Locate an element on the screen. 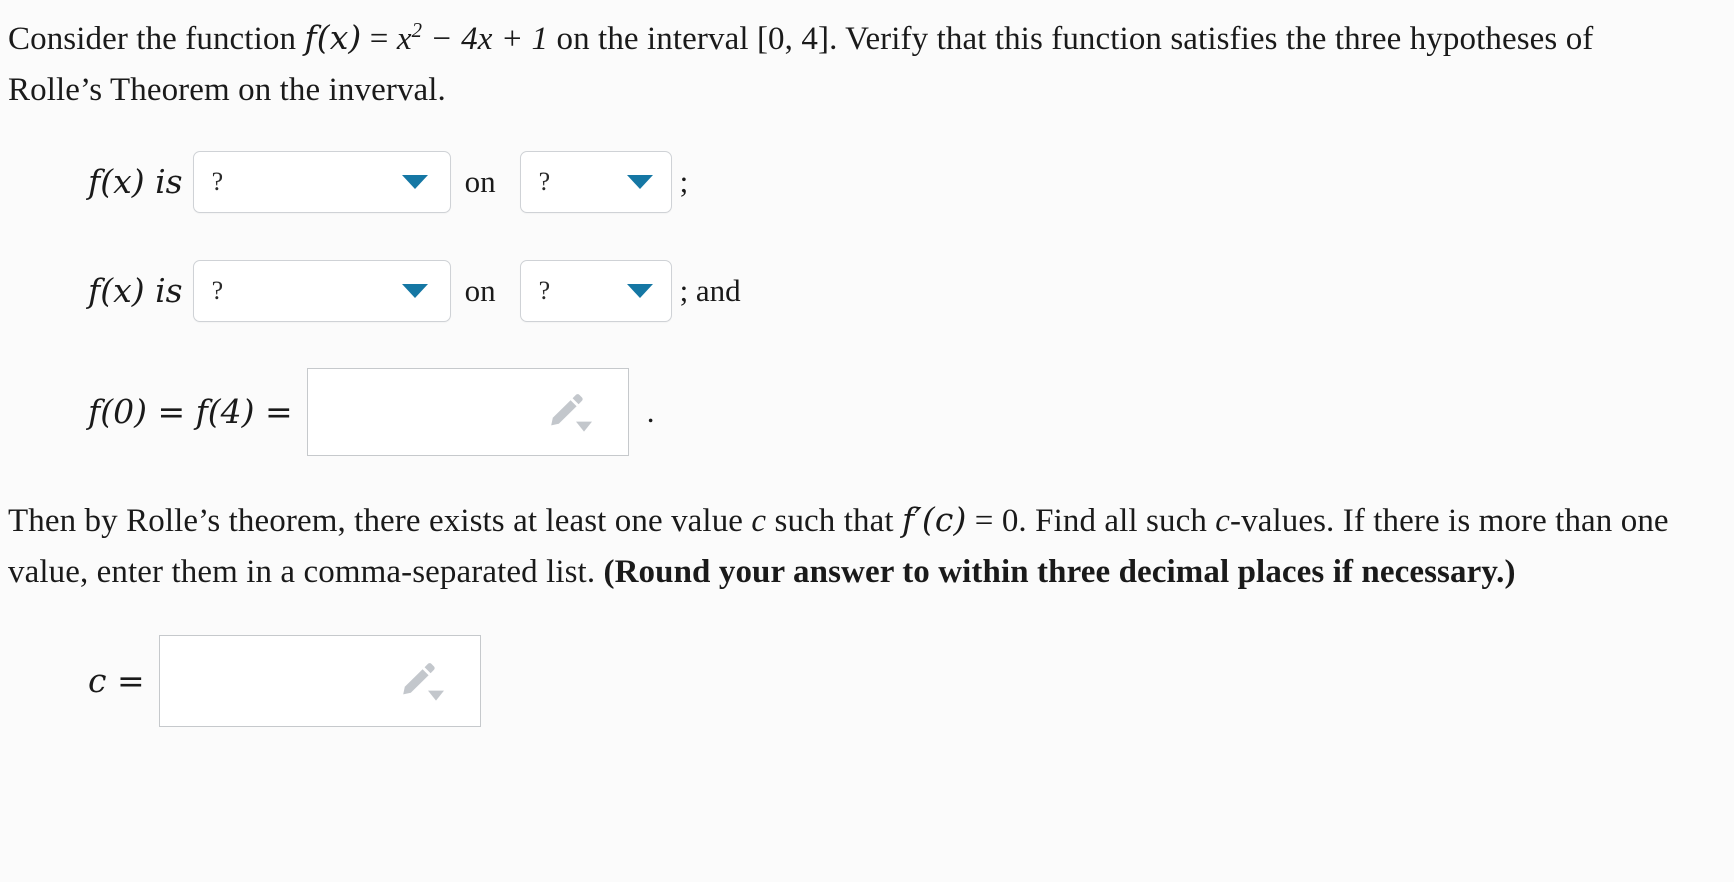 The width and height of the screenshot is (1734, 882). row1-interval-select: ? is located at coordinates (595, 181).